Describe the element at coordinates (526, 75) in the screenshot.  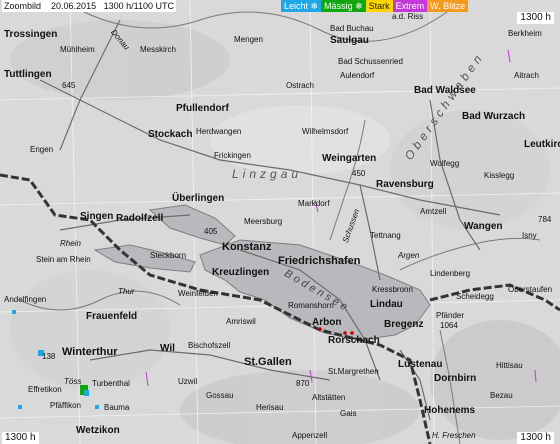
I see `place-aitrach: Aitrach` at that location.